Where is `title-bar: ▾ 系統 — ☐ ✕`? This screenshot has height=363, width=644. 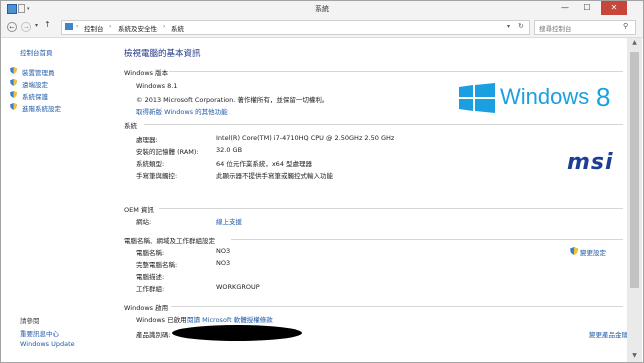 title-bar: ▾ 系統 — ☐ ✕ is located at coordinates (322, 9).